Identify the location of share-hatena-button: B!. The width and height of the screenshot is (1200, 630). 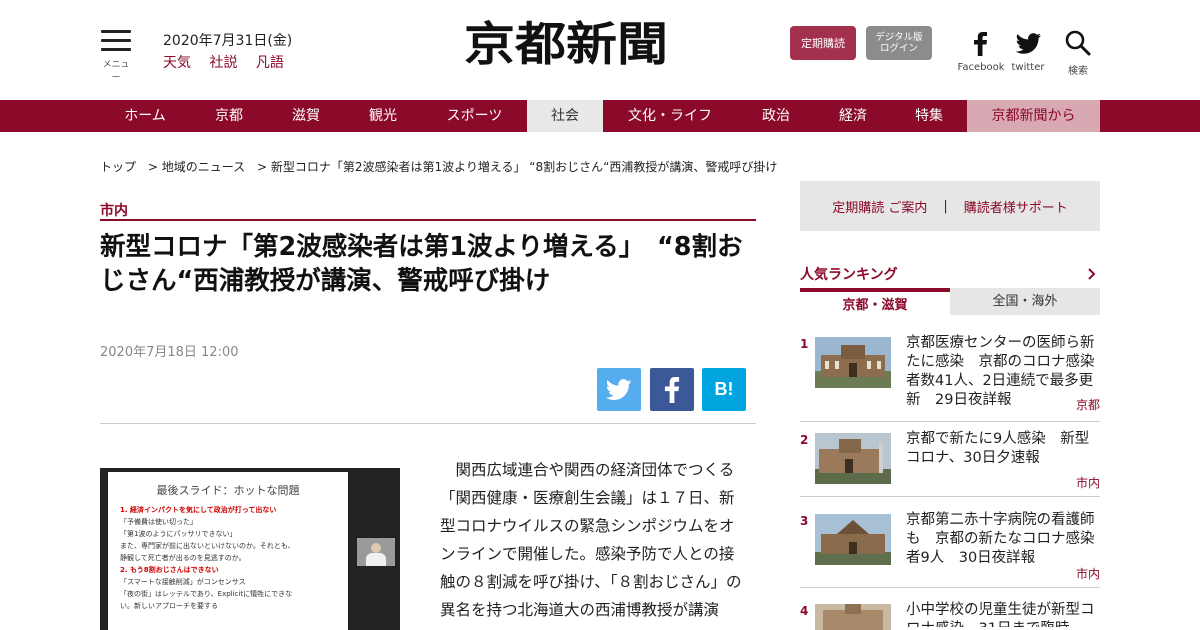
(724, 389).